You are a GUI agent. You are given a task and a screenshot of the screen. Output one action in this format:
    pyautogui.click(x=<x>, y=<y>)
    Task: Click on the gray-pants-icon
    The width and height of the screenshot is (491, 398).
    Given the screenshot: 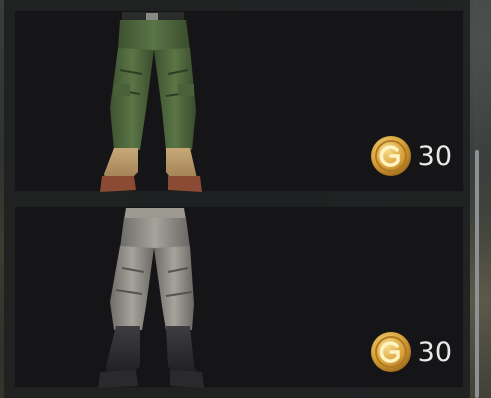 What is the action you would take?
    pyautogui.click(x=151, y=298)
    